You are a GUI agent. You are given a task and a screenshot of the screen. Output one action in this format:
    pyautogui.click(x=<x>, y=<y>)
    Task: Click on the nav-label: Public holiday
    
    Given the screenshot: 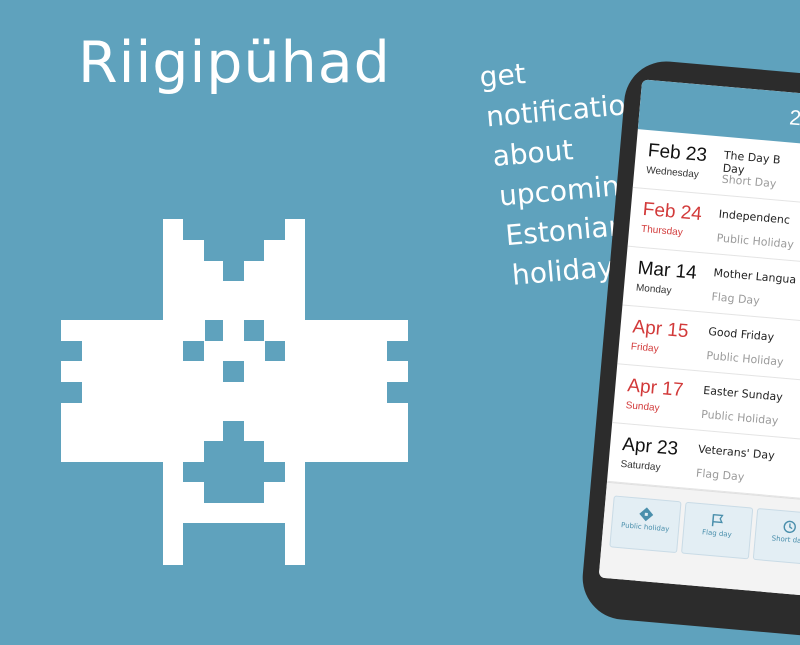 What is the action you would take?
    pyautogui.click(x=645, y=527)
    